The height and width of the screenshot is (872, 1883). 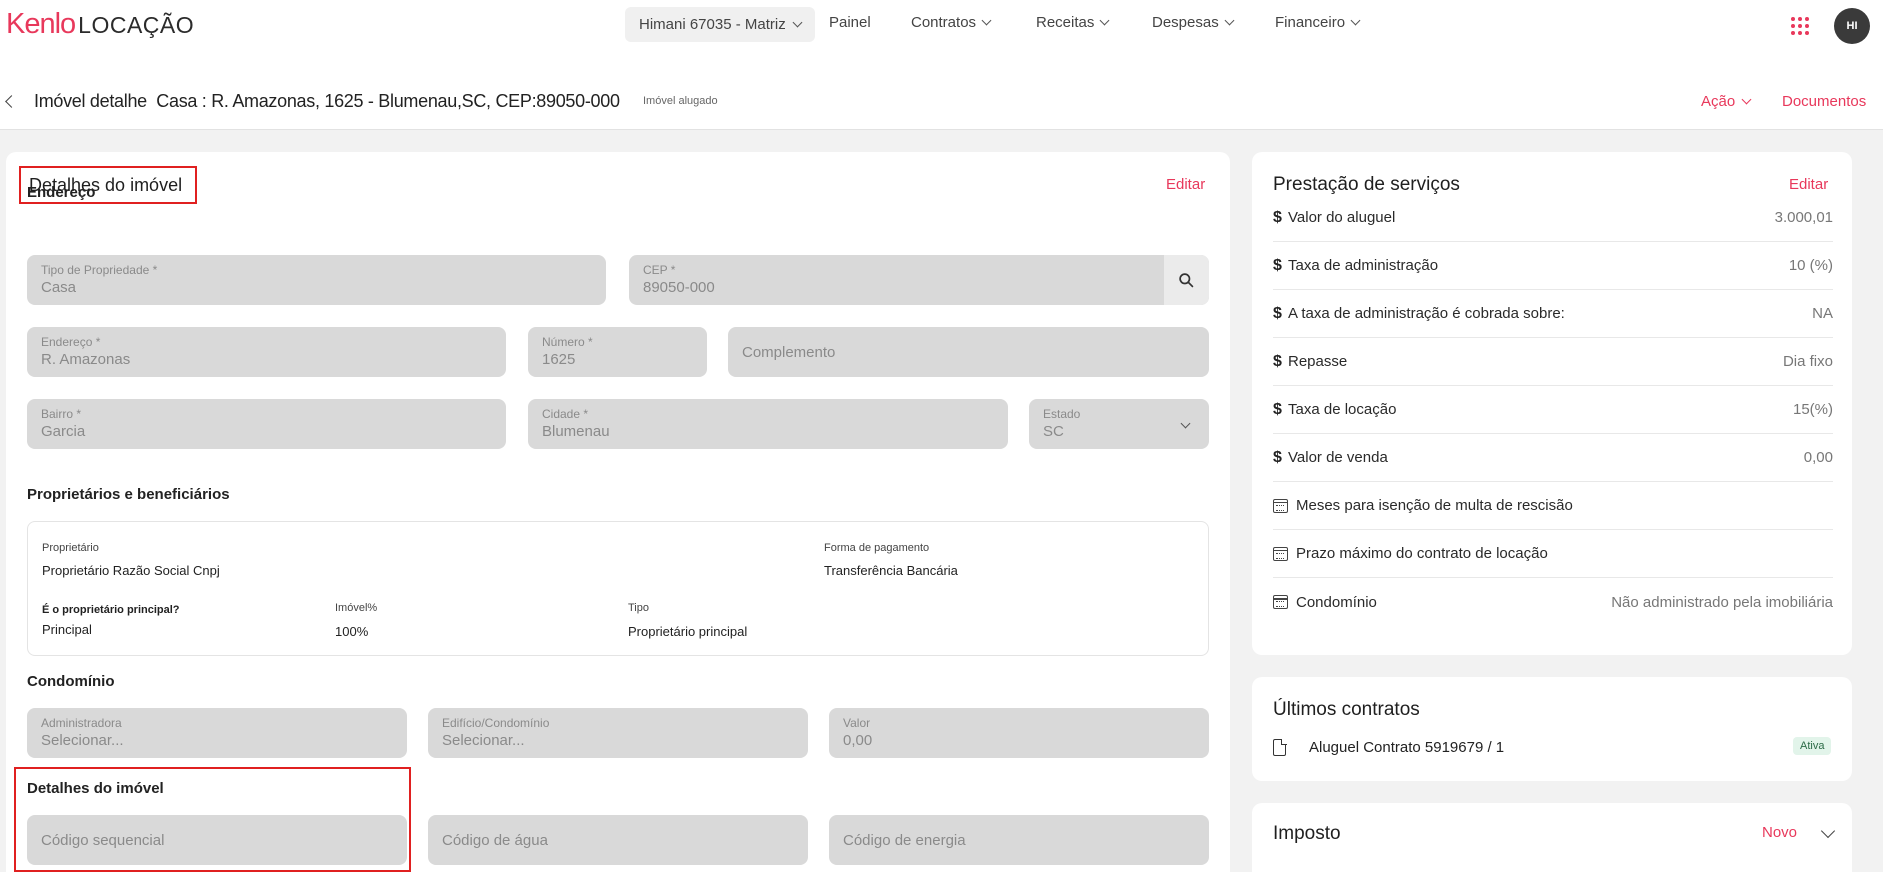 I want to click on condo-value-label: Valor, so click(x=857, y=723).